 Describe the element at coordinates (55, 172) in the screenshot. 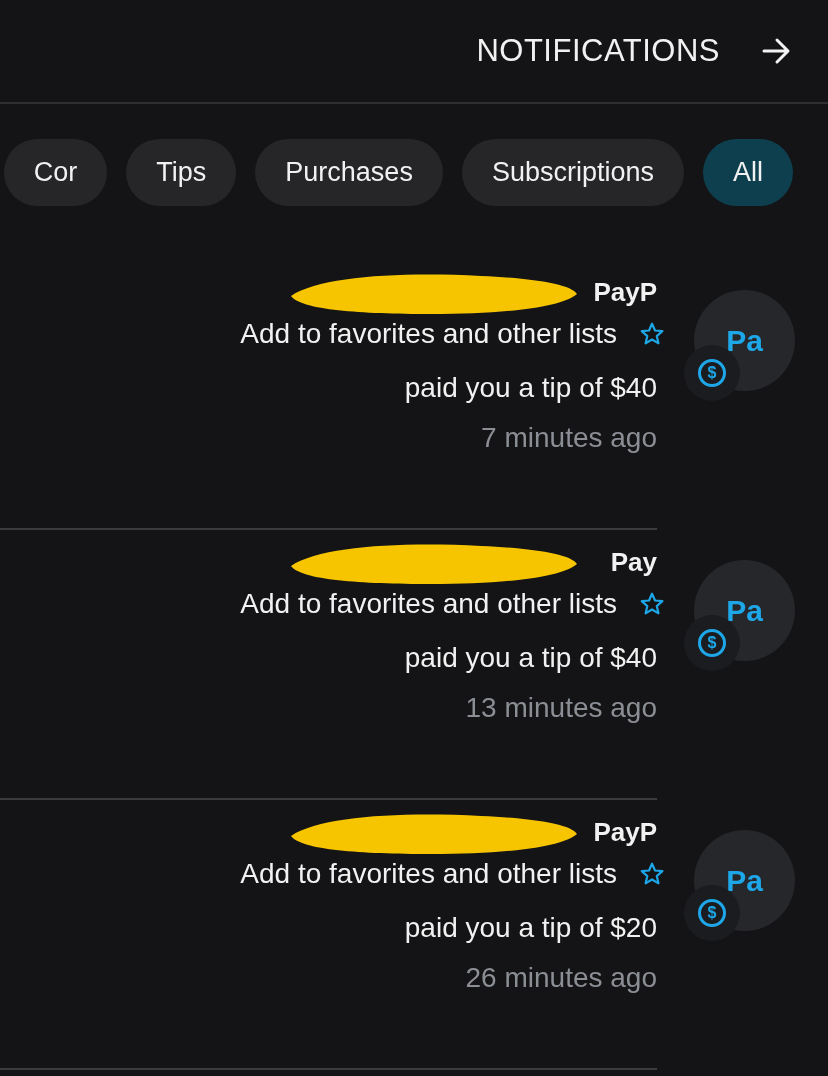

I see `filter-tab: Cor` at that location.